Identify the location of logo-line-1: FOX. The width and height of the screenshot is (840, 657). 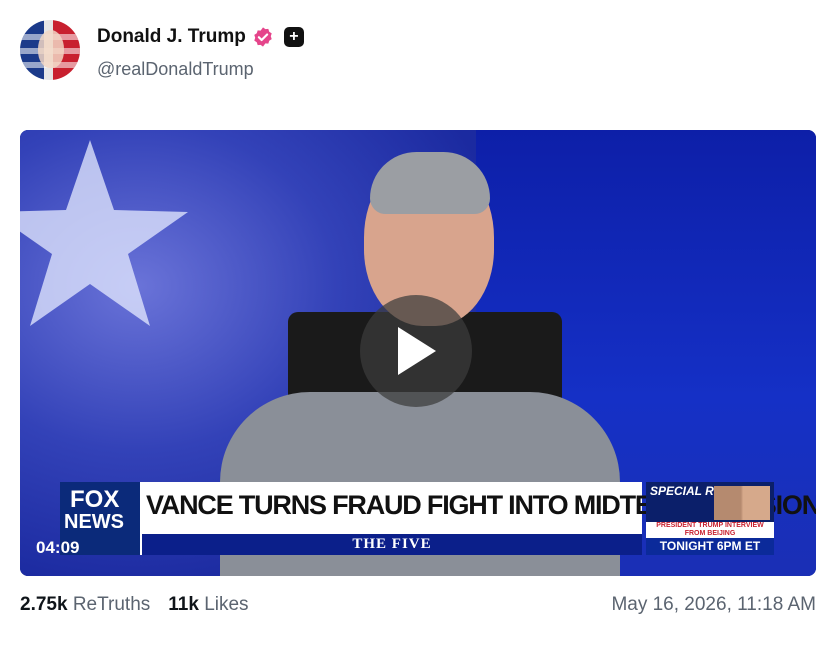
(95, 499).